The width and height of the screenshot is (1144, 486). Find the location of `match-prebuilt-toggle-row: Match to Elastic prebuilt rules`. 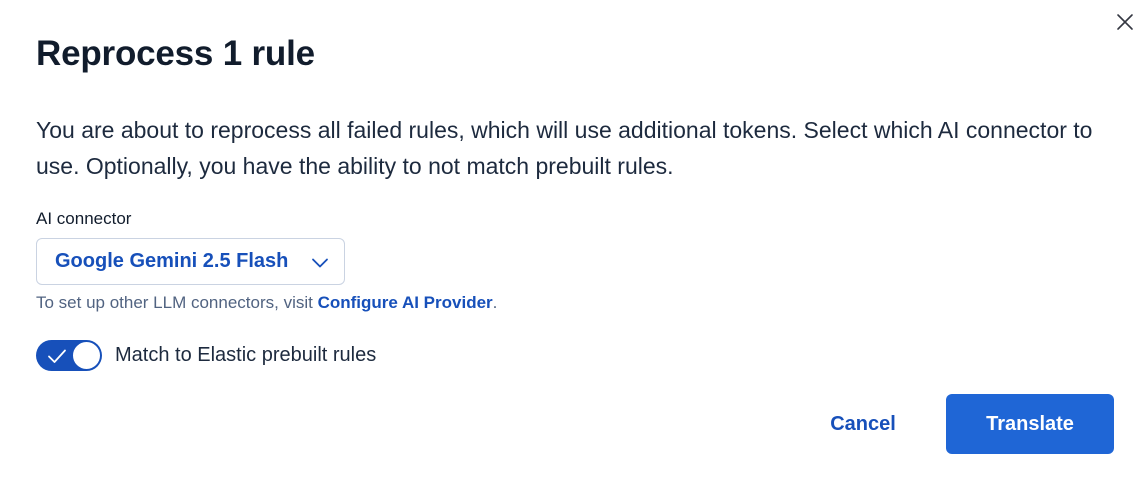

match-prebuilt-toggle-row: Match to Elastic prebuilt rules is located at coordinates (206, 355).